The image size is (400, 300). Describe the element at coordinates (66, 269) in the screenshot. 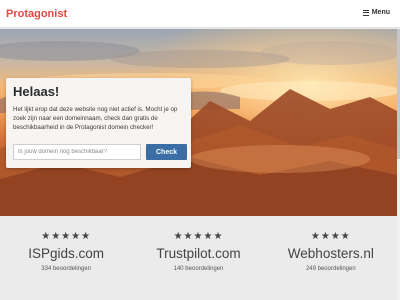

I see `review-count: 334 beoordelingen` at that location.